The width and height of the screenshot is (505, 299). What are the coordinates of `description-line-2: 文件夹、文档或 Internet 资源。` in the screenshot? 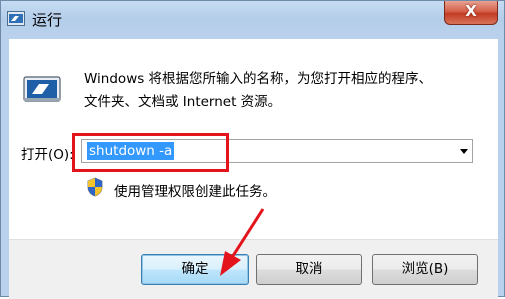 It's located at (183, 102).